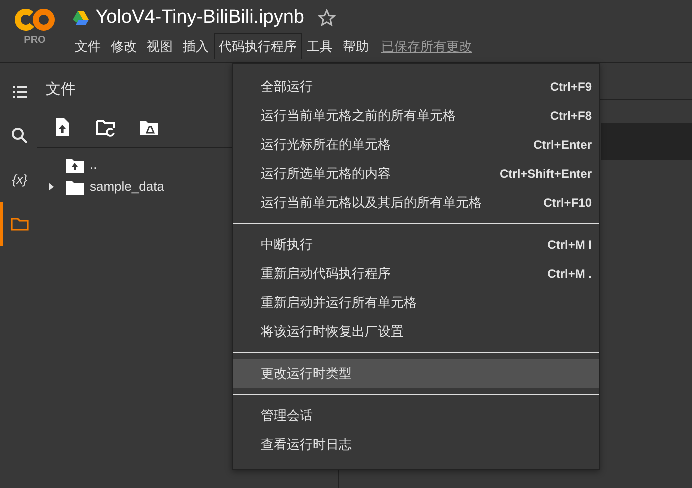 The image size is (692, 488). I want to click on code-cell, so click(646, 141).